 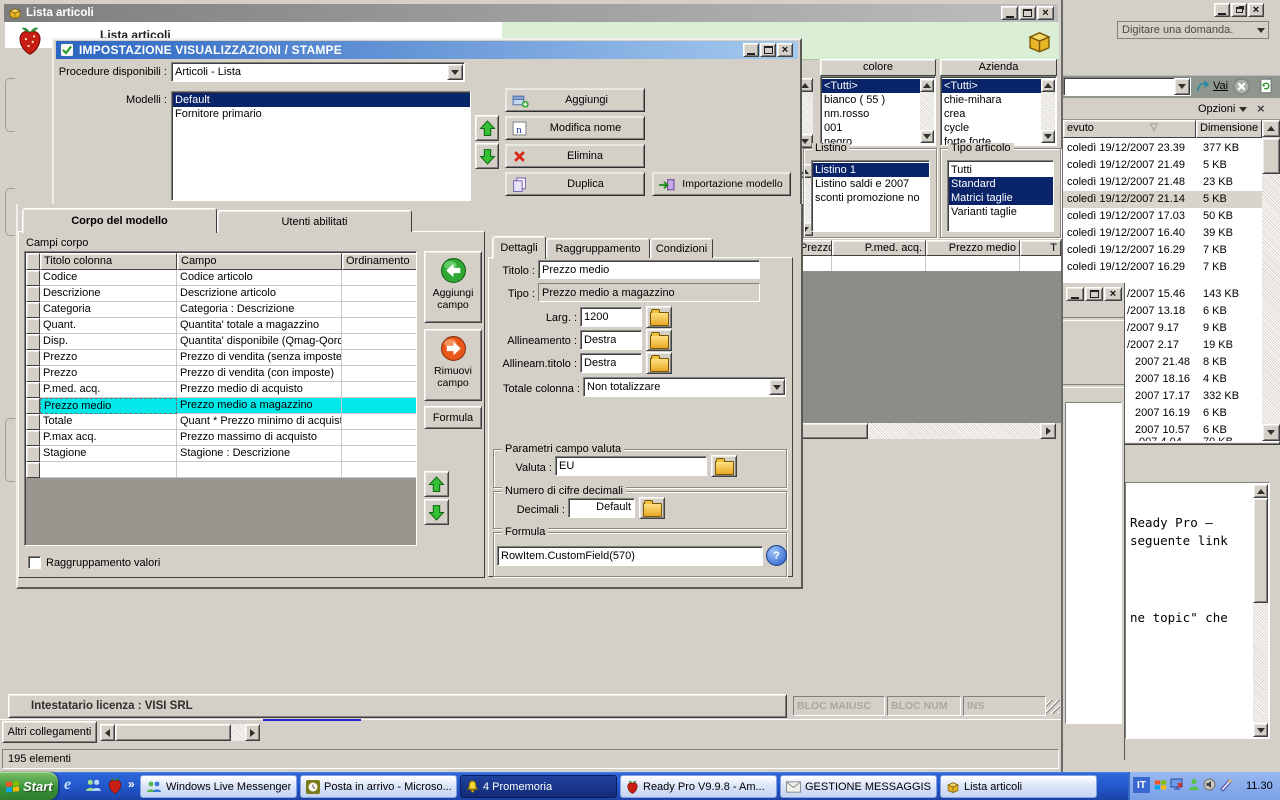 What do you see at coordinates (1126, 216) in the screenshot?
I see `message-row: coledì 19/12/2007 17.03` at bounding box center [1126, 216].